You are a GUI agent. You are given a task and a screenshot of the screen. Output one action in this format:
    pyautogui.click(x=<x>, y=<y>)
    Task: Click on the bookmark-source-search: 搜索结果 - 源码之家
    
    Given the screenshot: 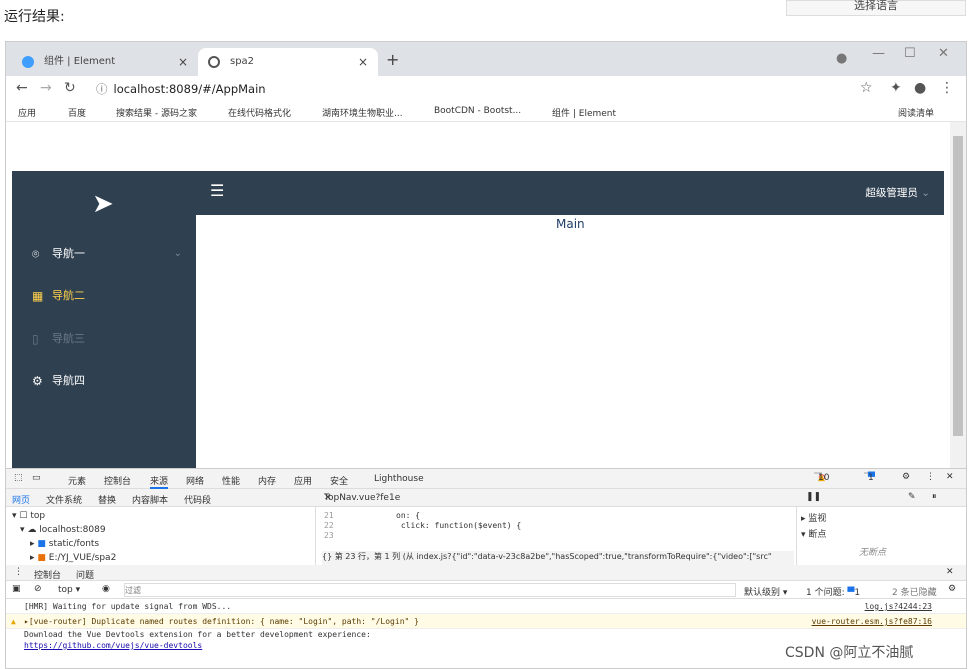 What is the action you would take?
    pyautogui.click(x=156, y=112)
    